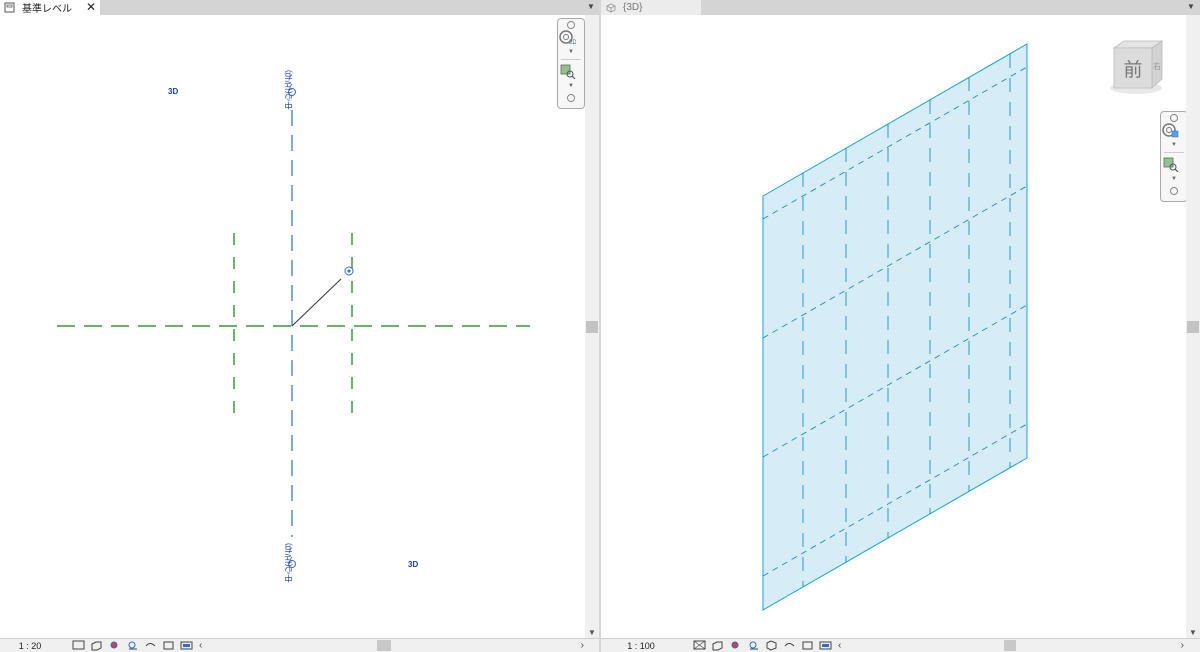 The image size is (1200, 652). I want to click on navigation-bar: 2D ▼ ▼, so click(571, 63).